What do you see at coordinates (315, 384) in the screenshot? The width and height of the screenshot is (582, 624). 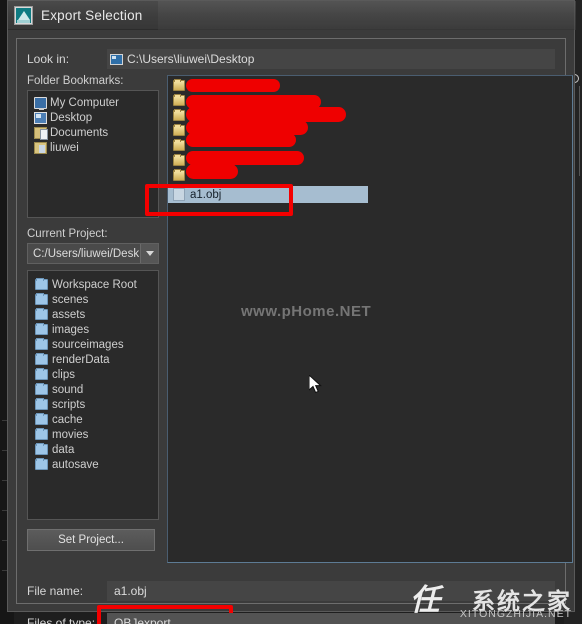 I see `arrow-pointer-icon` at bounding box center [315, 384].